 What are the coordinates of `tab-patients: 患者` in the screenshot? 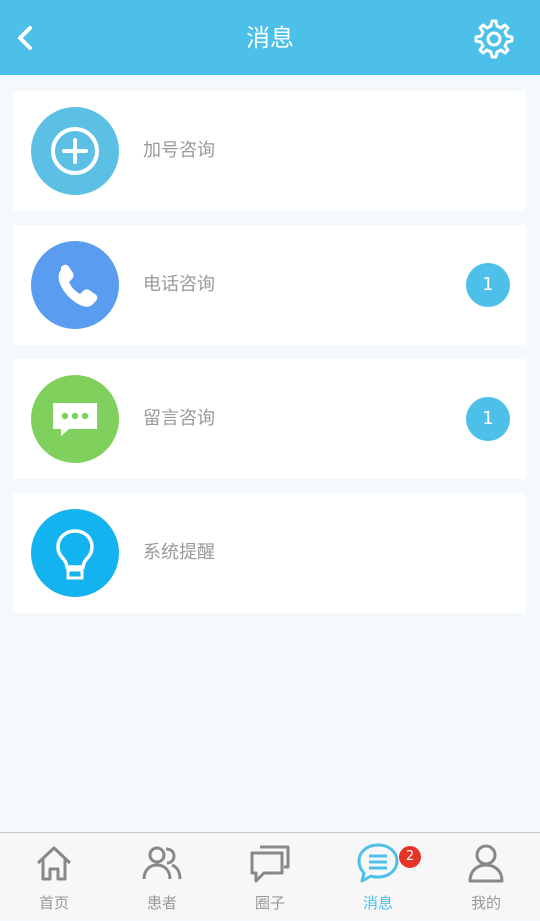 It's located at (162, 877).